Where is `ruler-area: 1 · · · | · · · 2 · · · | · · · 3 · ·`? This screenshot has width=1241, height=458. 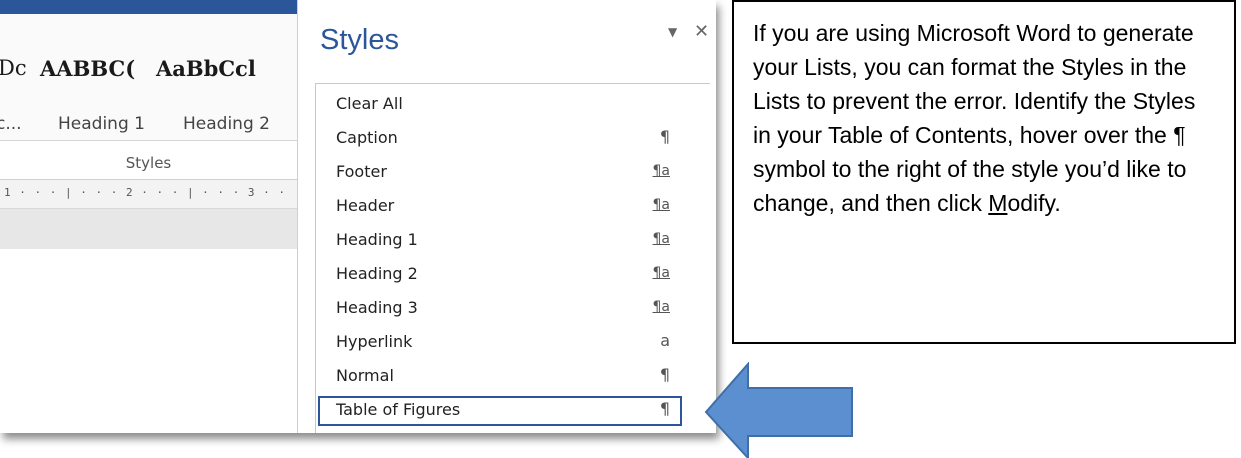
ruler-area: 1 · · · | · · · 2 · · · | · · · 3 · · is located at coordinates (148, 214).